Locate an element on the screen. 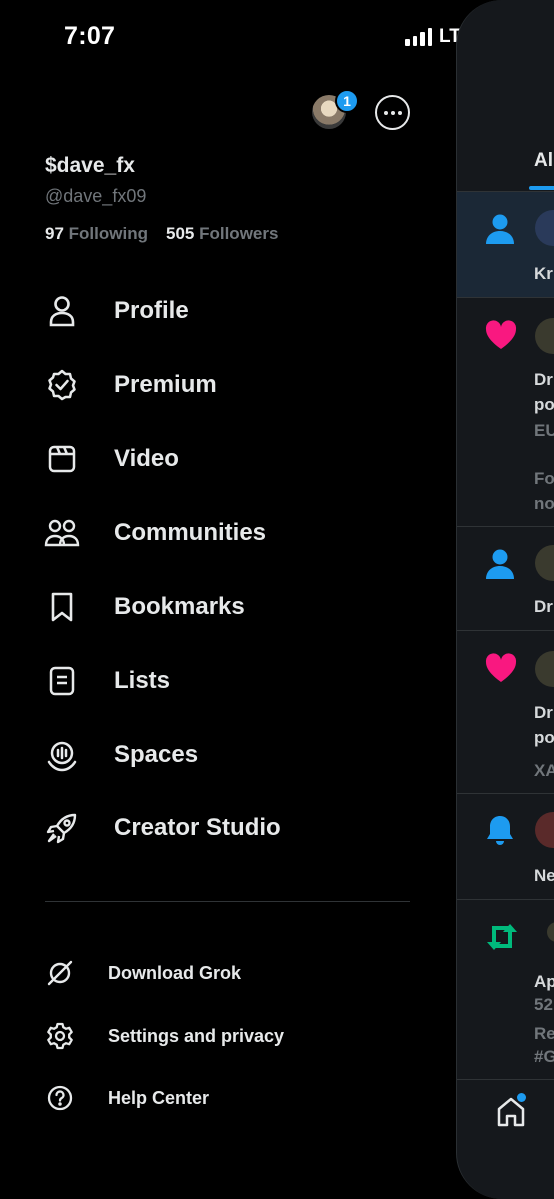 The image size is (554, 1199). row-text: #G is located at coordinates (544, 1056).